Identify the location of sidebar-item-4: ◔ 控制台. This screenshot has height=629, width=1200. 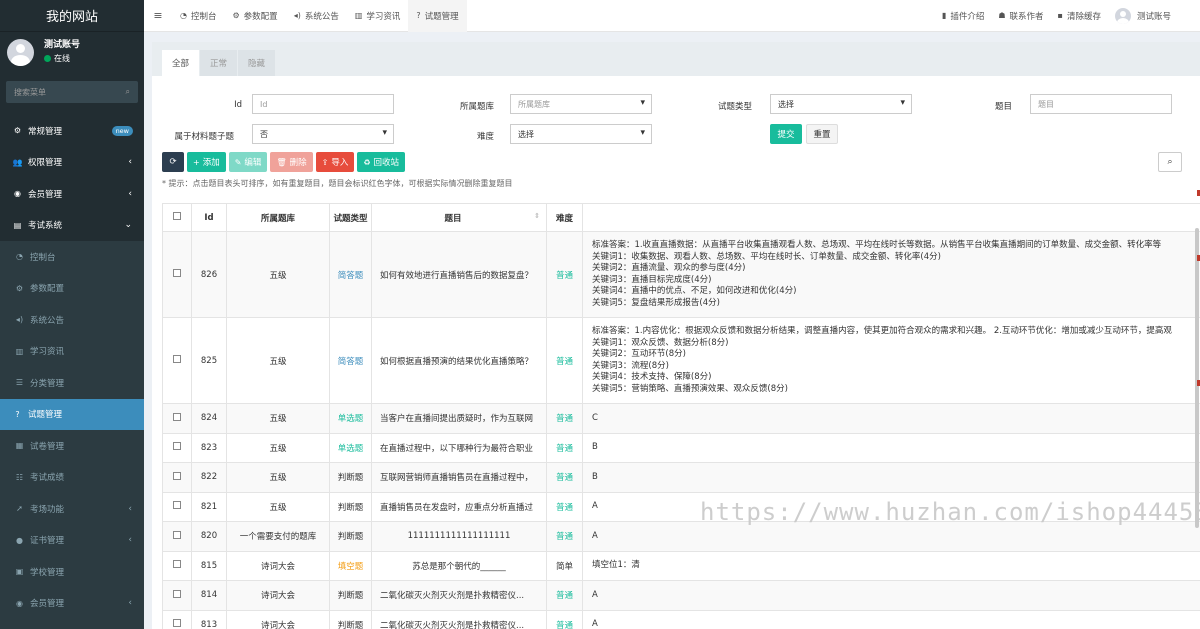
(72, 257).